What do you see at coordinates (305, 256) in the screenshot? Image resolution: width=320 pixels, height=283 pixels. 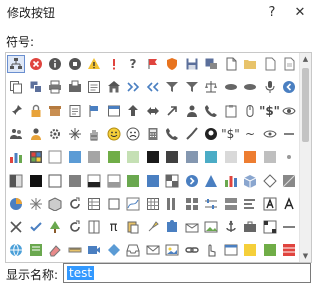 I see `scroll-down-icon: ▼` at bounding box center [305, 256].